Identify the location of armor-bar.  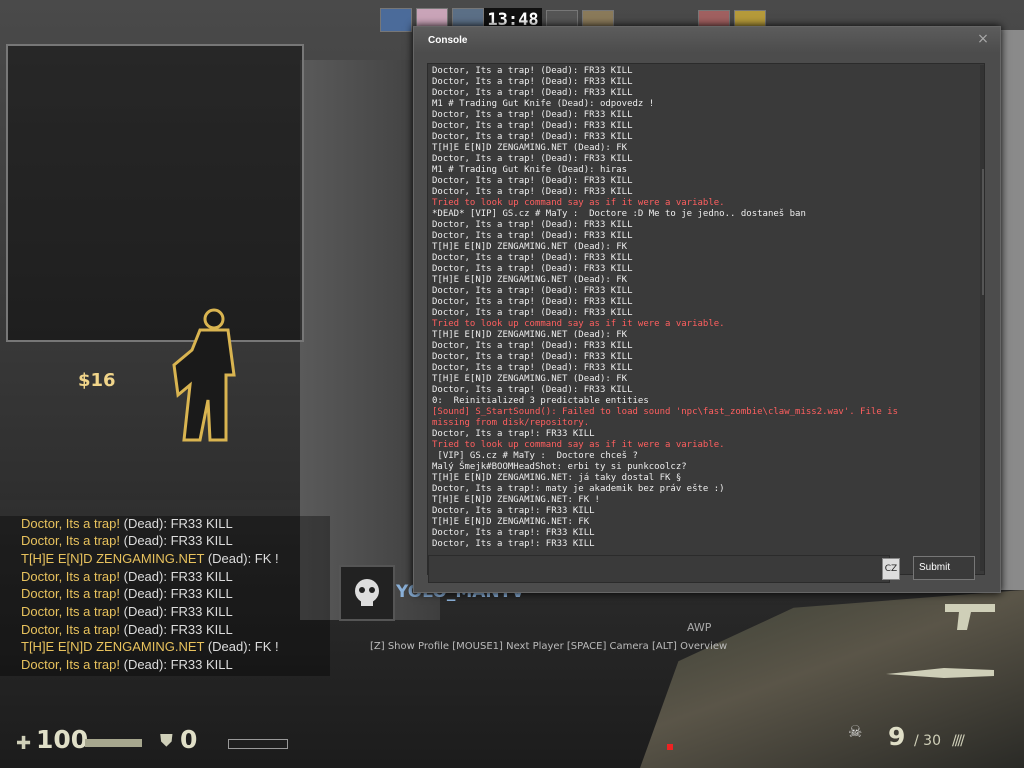
(258, 744).